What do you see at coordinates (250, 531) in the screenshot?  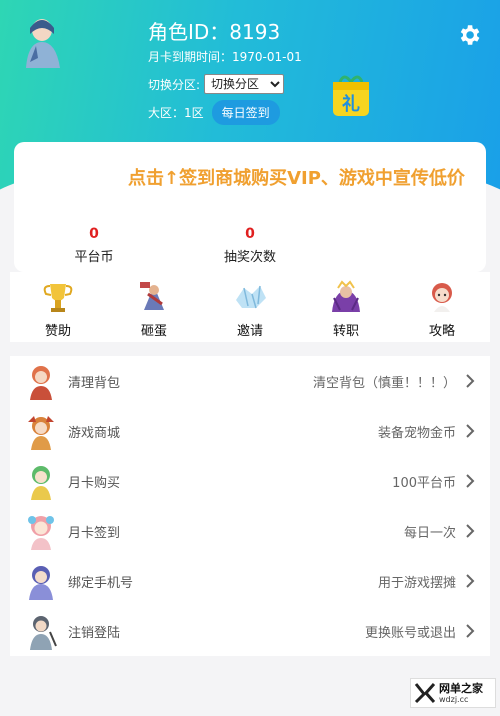 I see `menu-row-monthcard-signin: 月卡签到 每日一次` at bounding box center [250, 531].